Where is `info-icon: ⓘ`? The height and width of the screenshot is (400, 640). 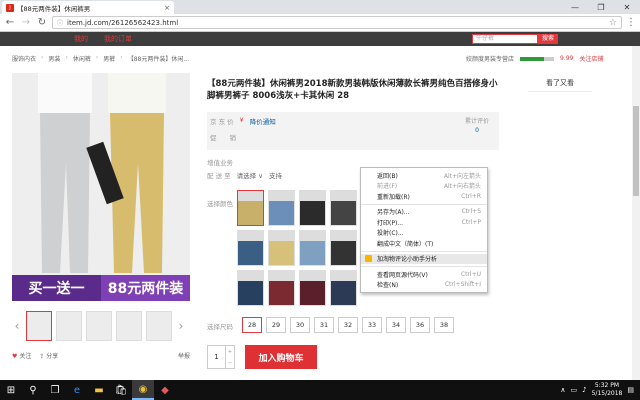 info-icon: ⓘ is located at coordinates (60, 22).